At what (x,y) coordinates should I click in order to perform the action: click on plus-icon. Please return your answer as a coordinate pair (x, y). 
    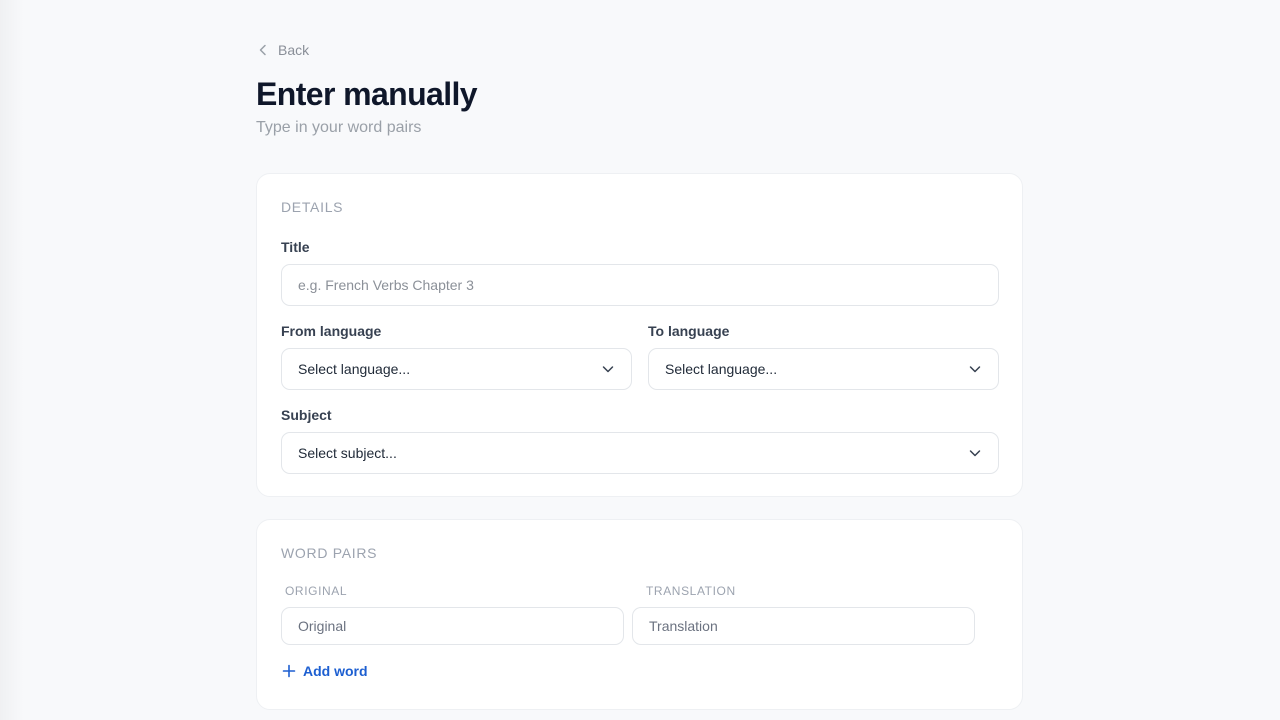
    Looking at the image, I should click on (289, 671).